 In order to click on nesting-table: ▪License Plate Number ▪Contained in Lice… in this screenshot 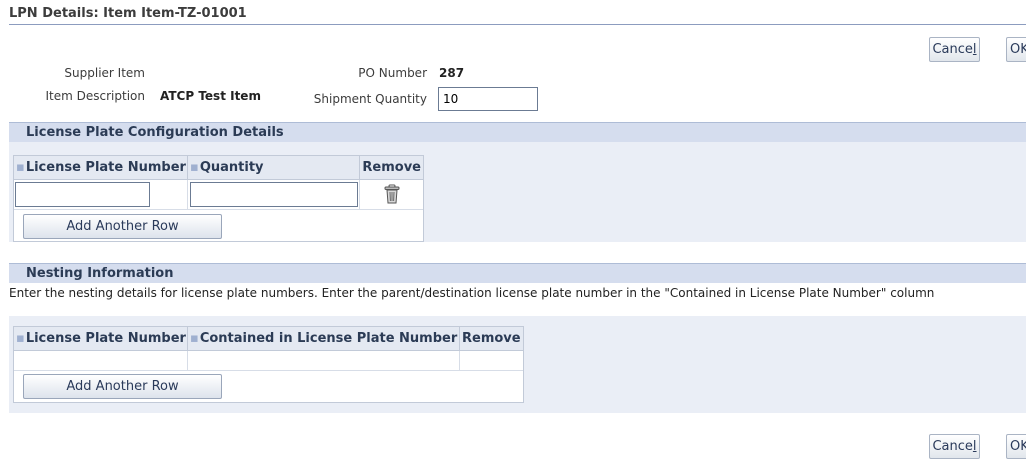, I will do `click(268, 364)`.